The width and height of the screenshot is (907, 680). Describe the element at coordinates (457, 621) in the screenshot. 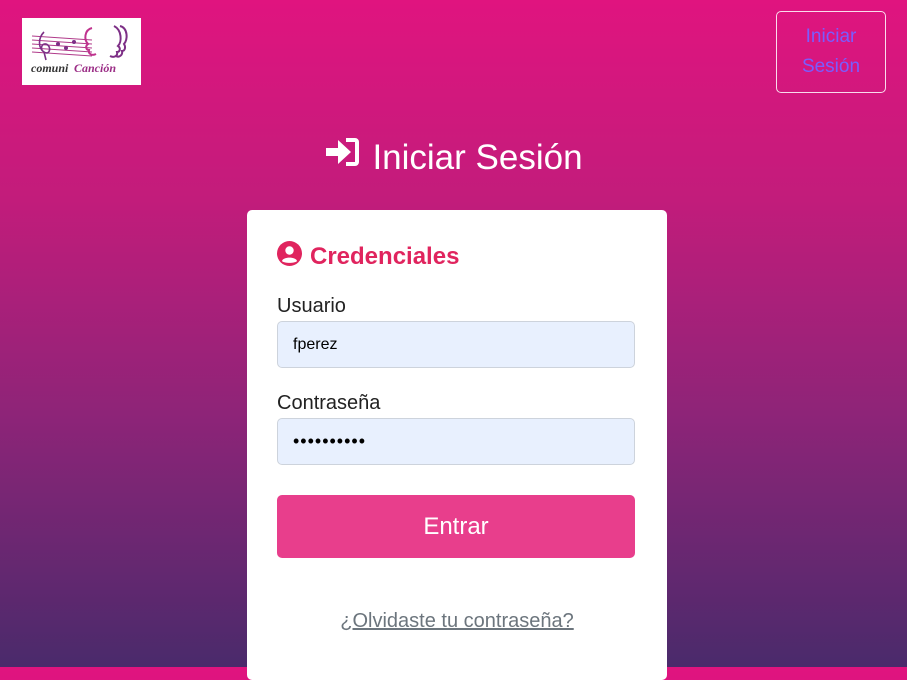

I see `forgot-password-link: ¿Olvidaste tu contraseña?` at that location.